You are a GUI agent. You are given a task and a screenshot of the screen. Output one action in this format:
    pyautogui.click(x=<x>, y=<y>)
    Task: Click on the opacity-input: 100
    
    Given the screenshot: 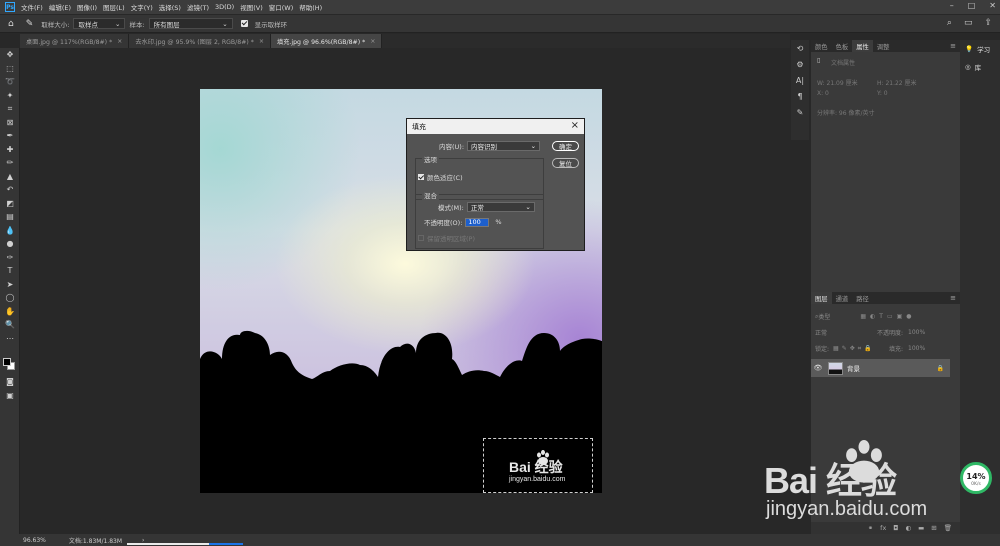 What is the action you would take?
    pyautogui.click(x=477, y=222)
    